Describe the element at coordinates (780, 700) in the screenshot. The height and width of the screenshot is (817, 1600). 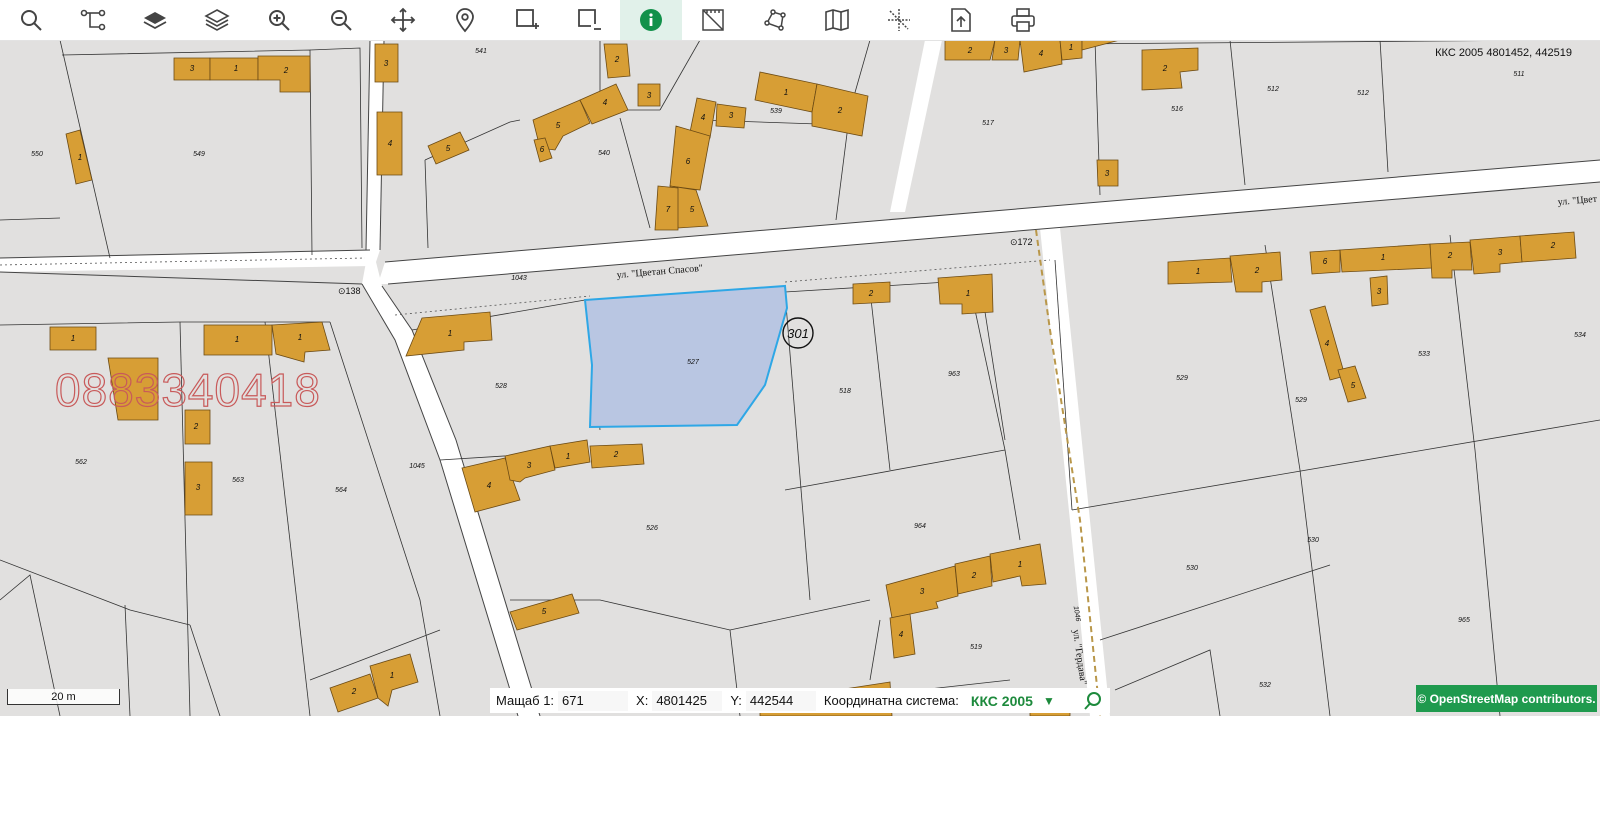
I see `y-input` at that location.